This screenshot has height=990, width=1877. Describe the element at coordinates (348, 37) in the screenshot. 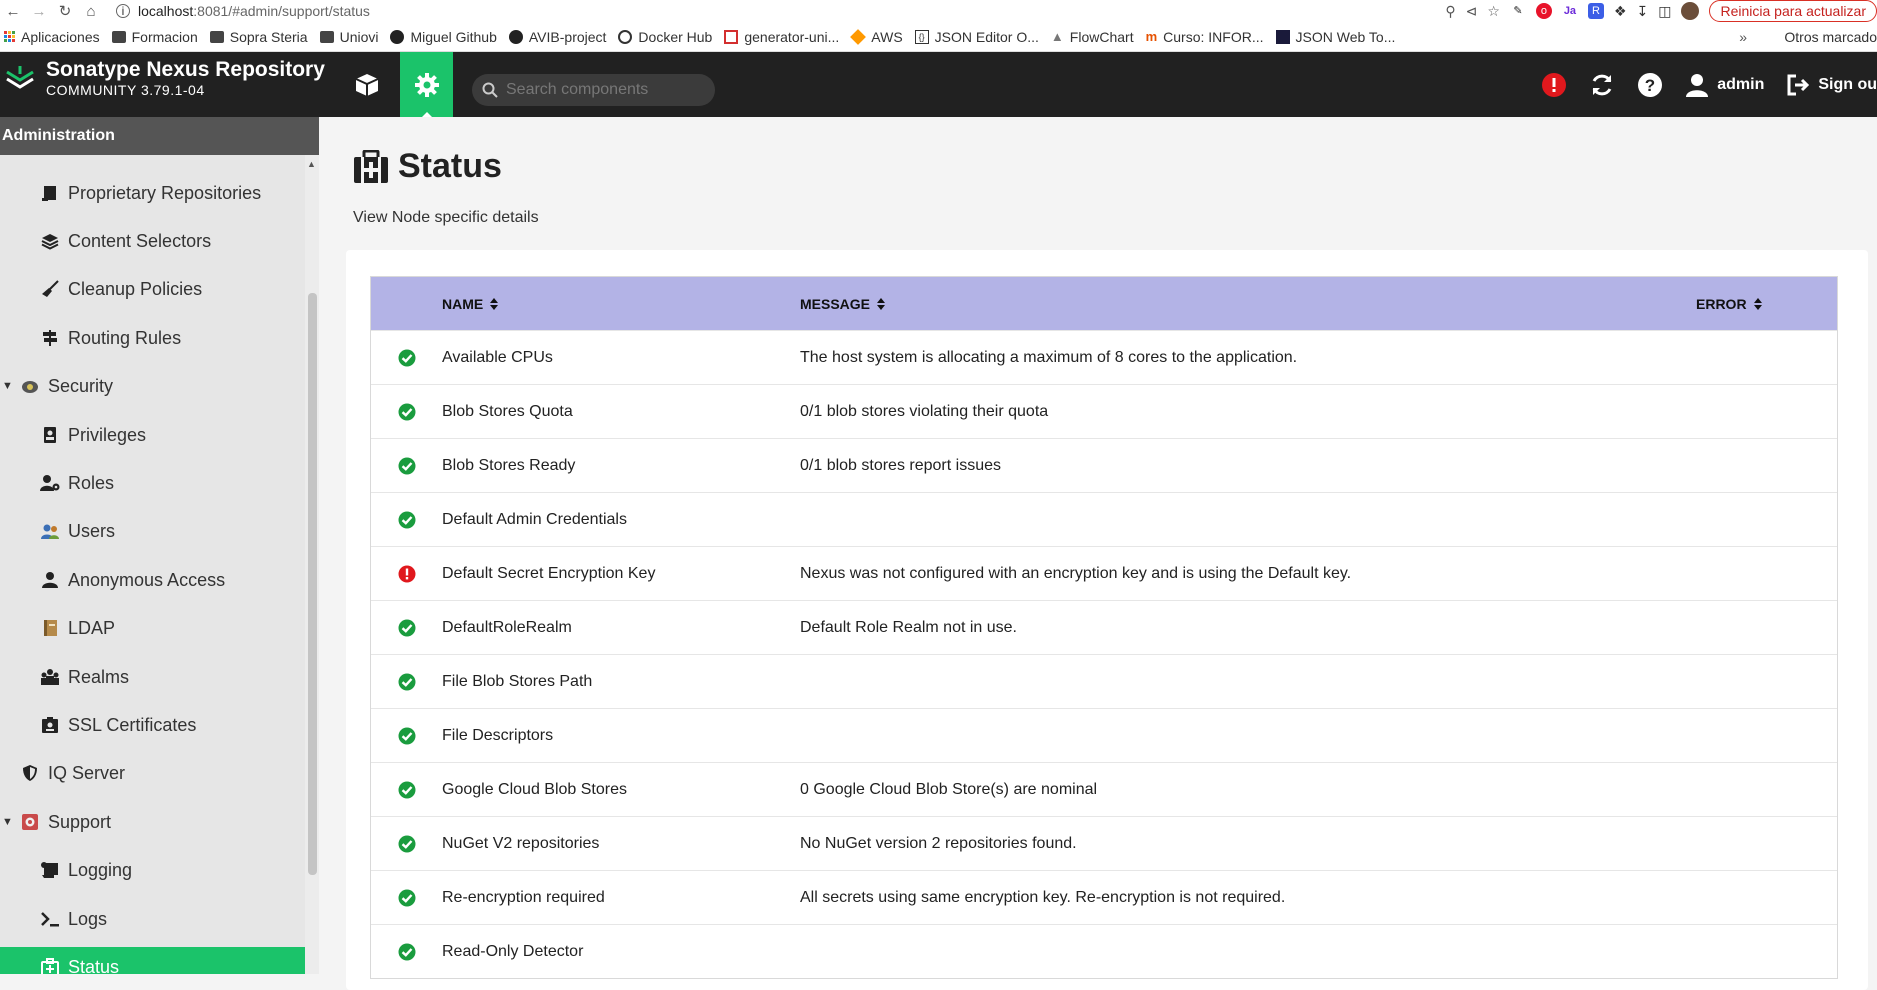

I see `bookmark-uniovi: Uniovi` at that location.